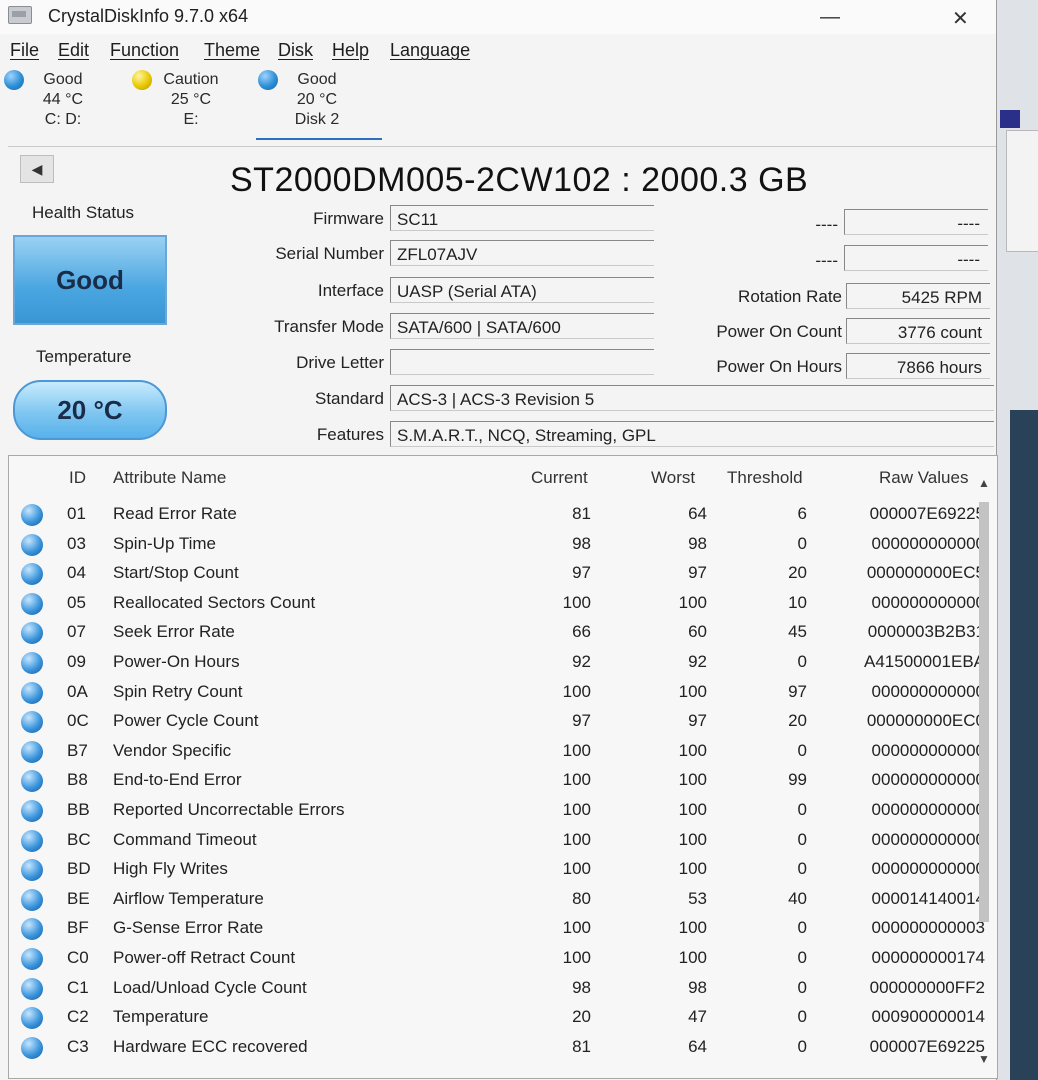 Image resolution: width=1038 pixels, height=1080 pixels. Describe the element at coordinates (76, 631) in the screenshot. I see `attribute-id: 07` at that location.